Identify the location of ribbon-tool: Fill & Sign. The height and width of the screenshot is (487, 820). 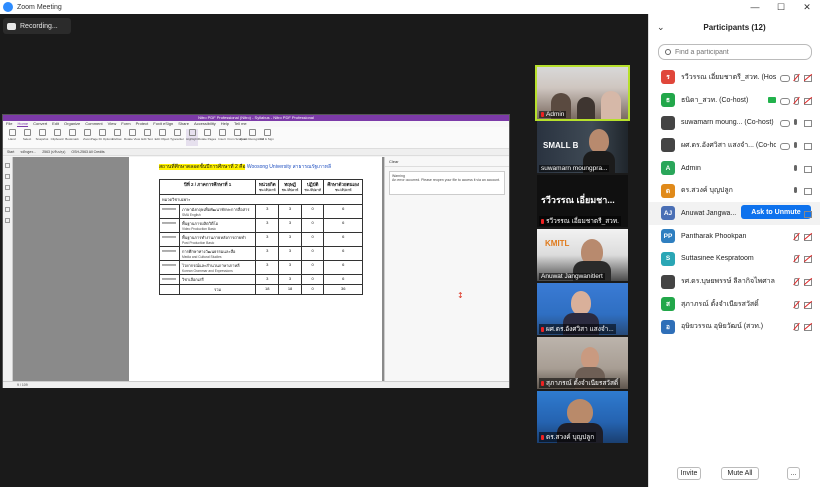
(267, 137).